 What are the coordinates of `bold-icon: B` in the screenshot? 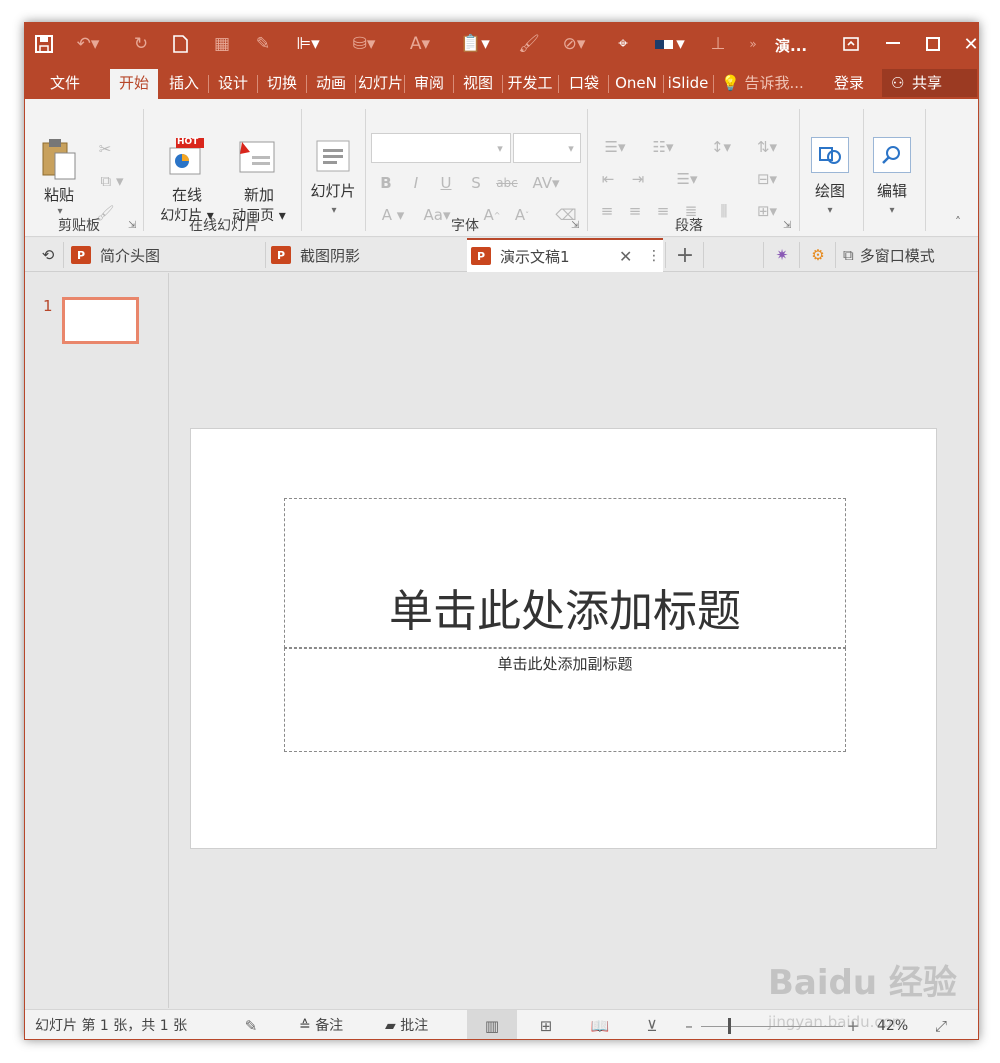 It's located at (386, 183).